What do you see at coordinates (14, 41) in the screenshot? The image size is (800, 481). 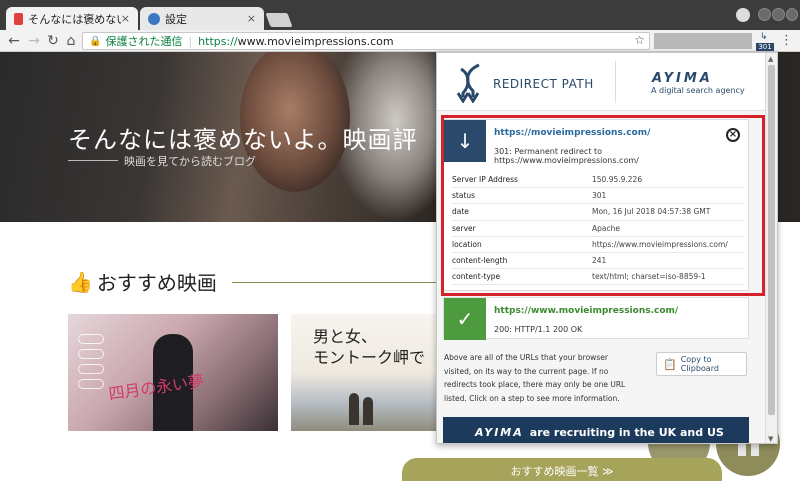 I see `back-arrow-icon: ←` at bounding box center [14, 41].